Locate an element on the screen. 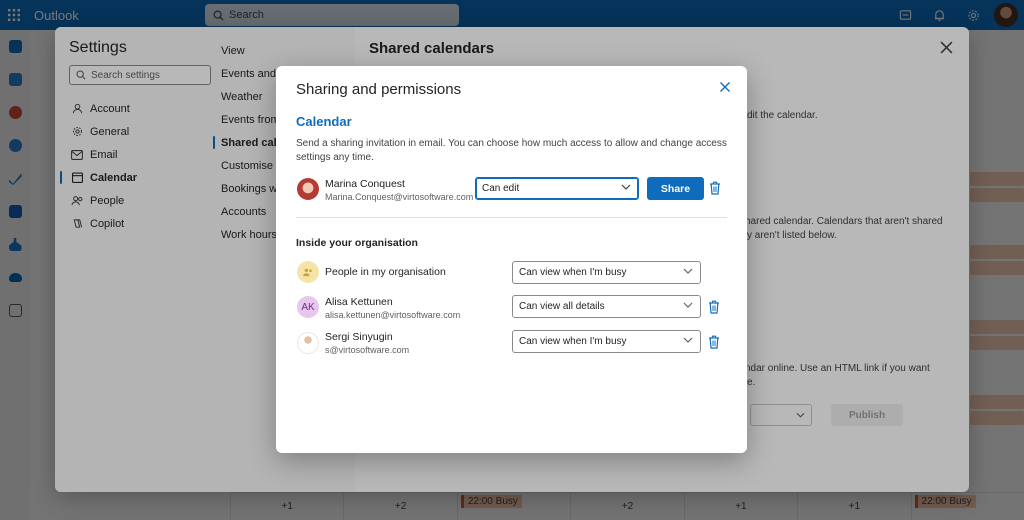 Image resolution: width=1024 pixels, height=520 pixels. invitee-email: Marina.Conquest@virtosoftware.com is located at coordinates (399, 197).